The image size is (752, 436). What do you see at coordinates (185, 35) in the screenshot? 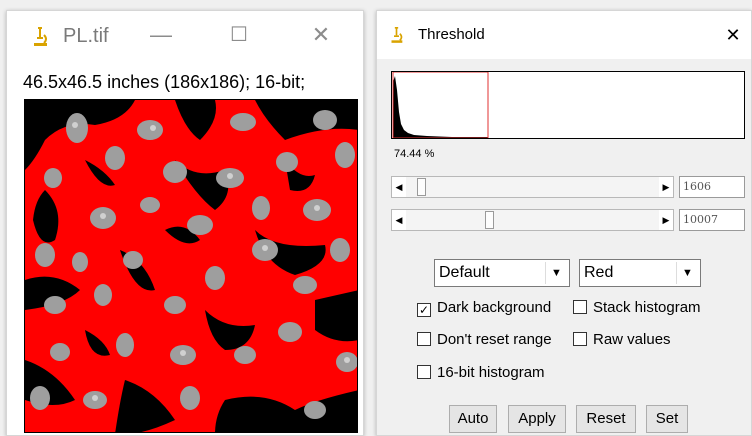
I see `image-window-titlebar: PL.tif — ☐ ✕` at bounding box center [185, 35].